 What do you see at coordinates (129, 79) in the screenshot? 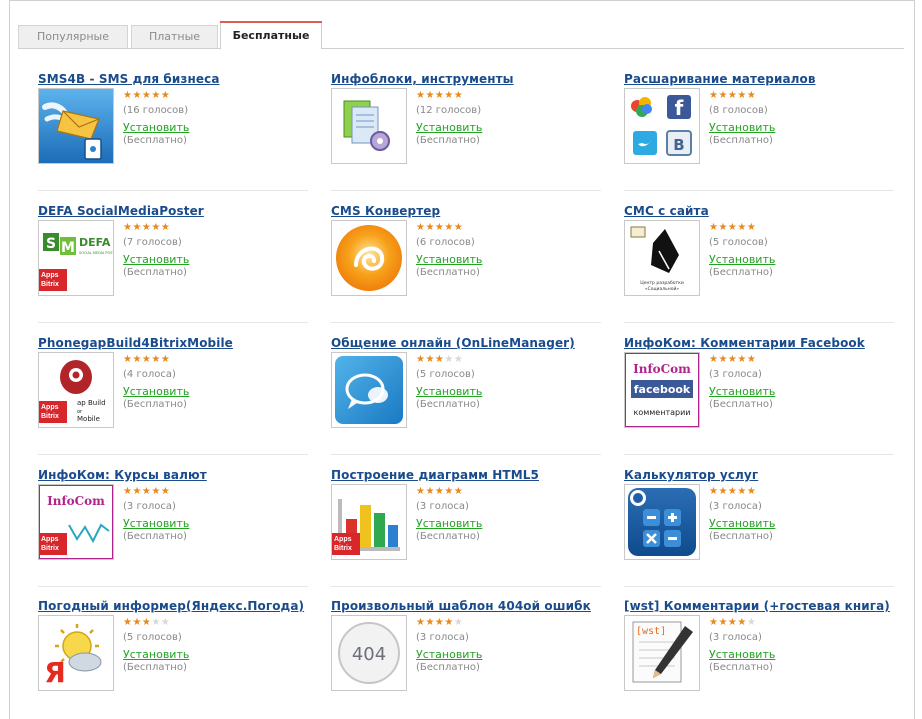
I see `module-title-link: SMS4B - SMS для бизнеса` at bounding box center [129, 79].